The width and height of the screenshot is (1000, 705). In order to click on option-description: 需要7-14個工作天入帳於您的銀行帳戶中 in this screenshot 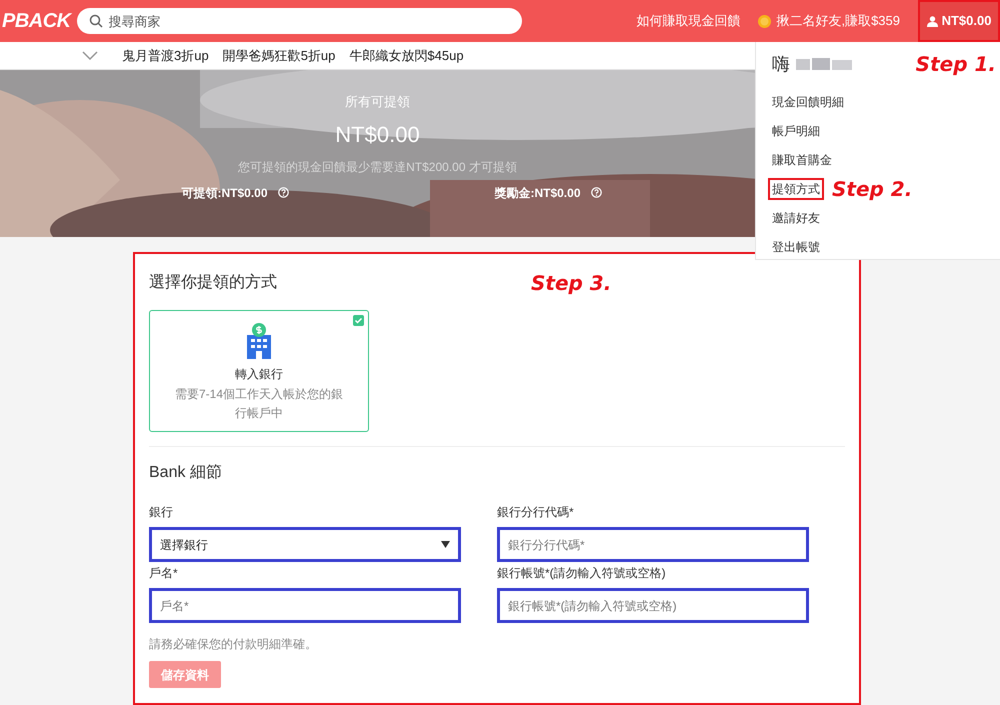, I will do `click(259, 404)`.